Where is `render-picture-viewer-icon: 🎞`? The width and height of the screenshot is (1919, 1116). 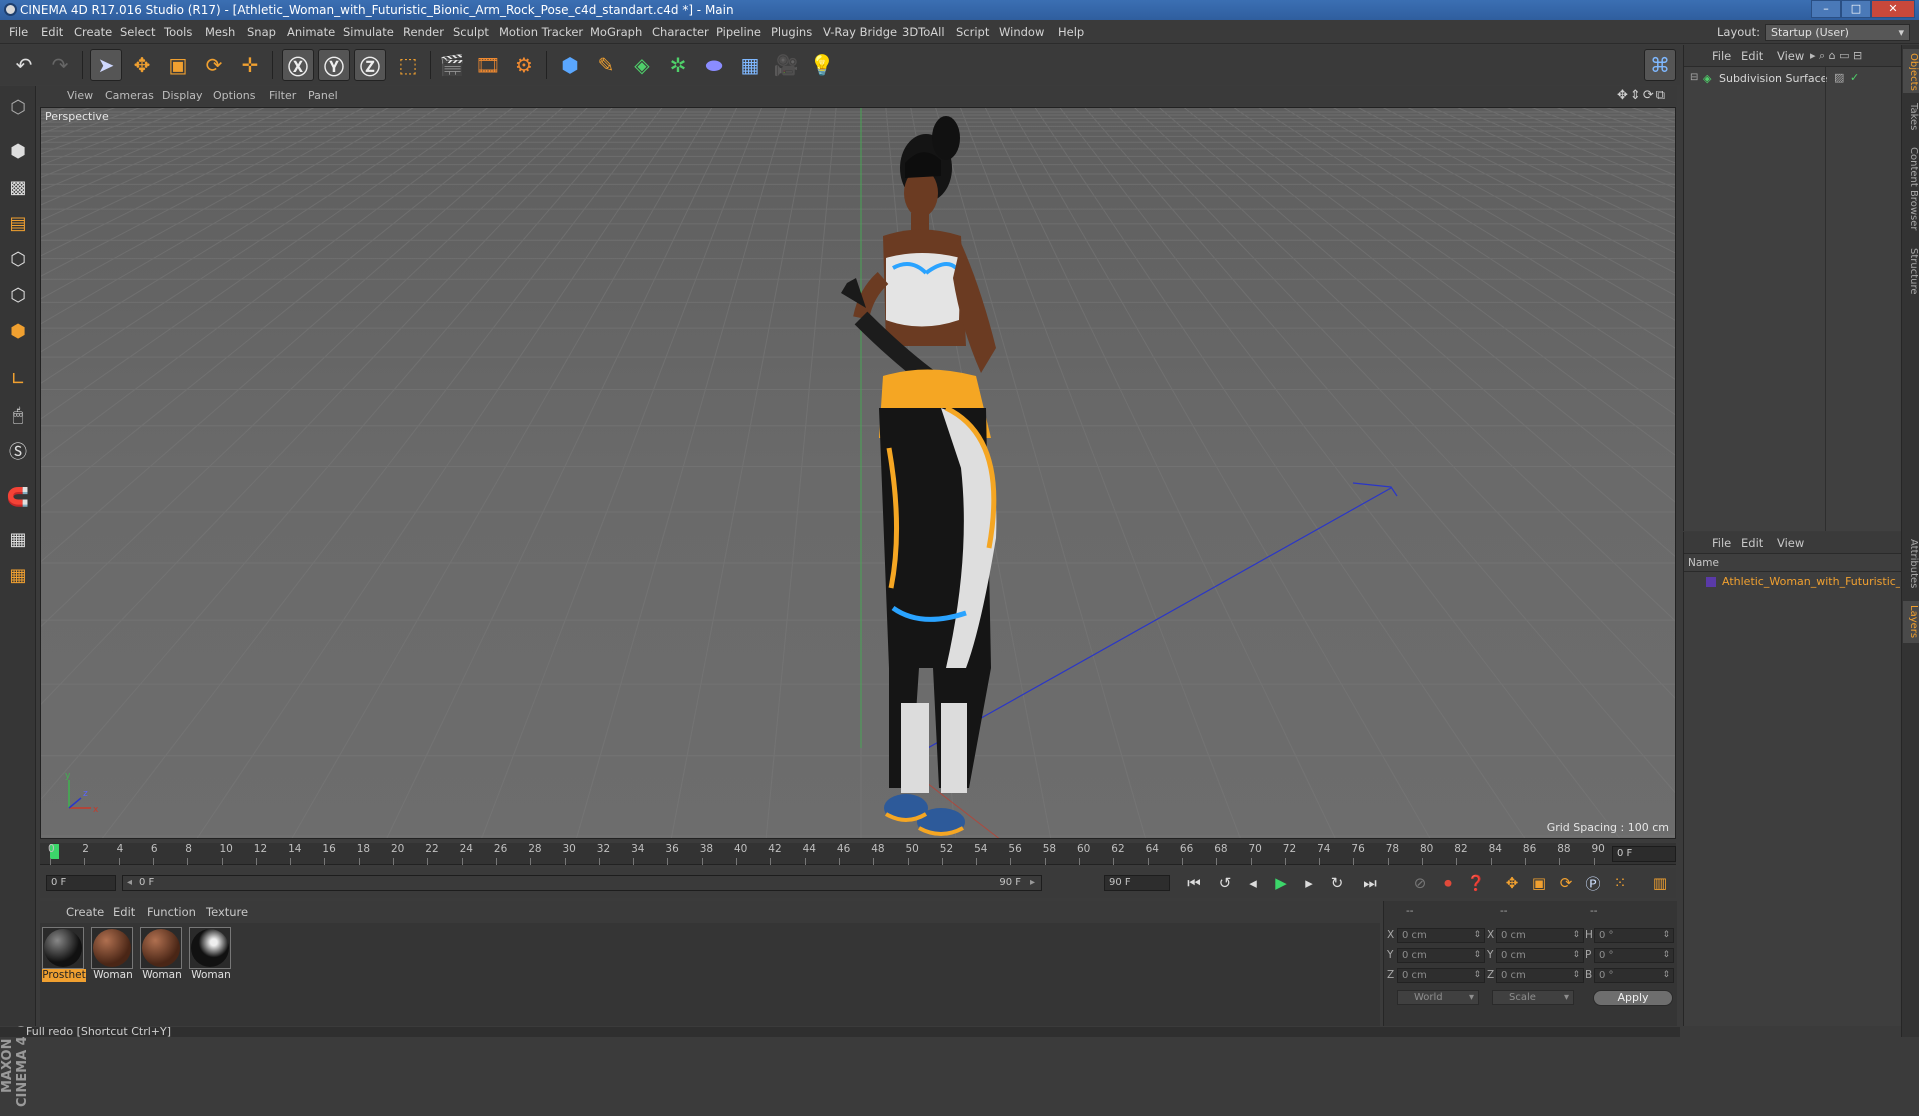 render-picture-viewer-icon: 🎞 is located at coordinates (488, 65).